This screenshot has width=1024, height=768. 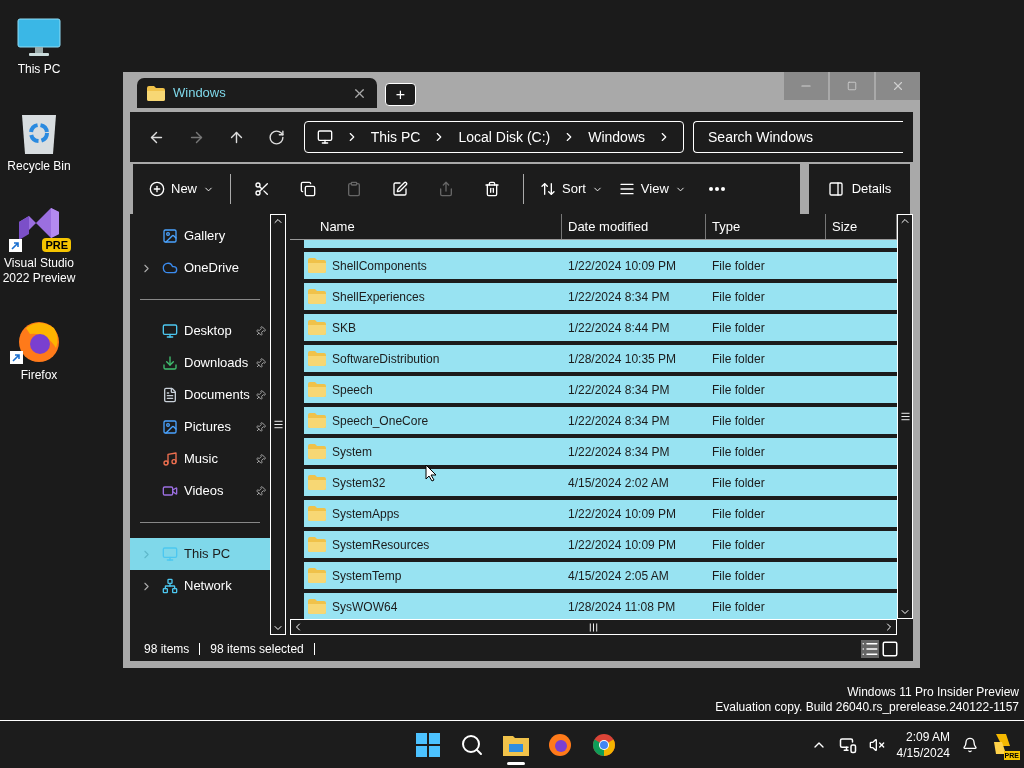 What do you see at coordinates (379, 266) in the screenshot?
I see `file-name: ShellComponents` at bounding box center [379, 266].